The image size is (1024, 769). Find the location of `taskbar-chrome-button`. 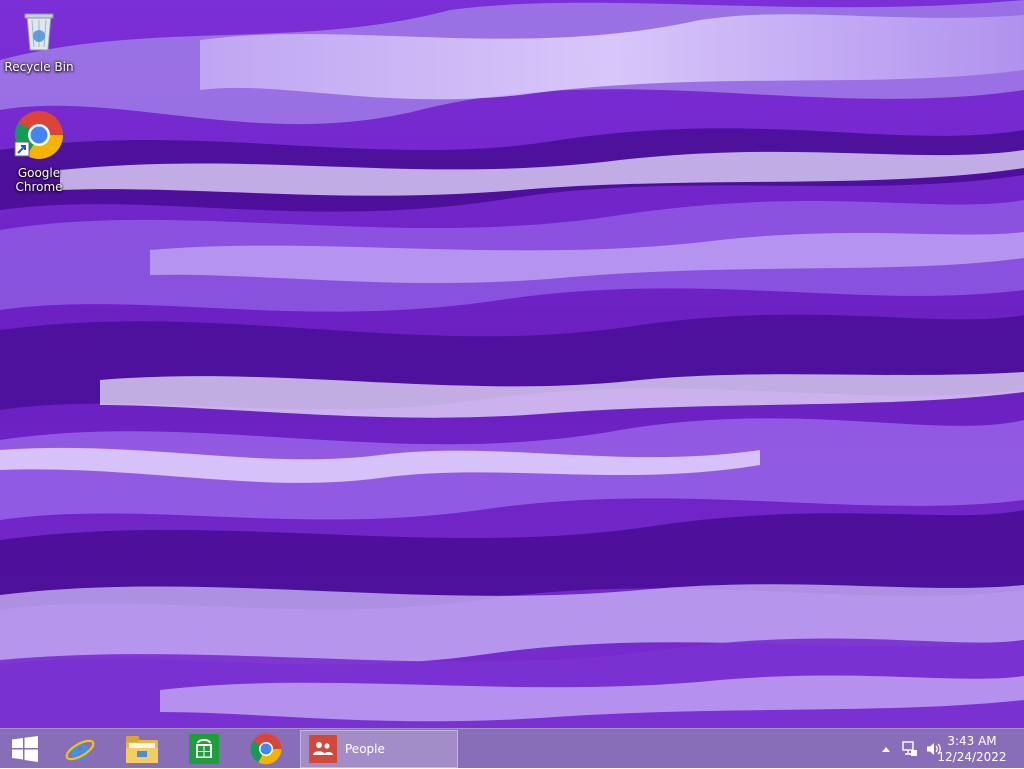

taskbar-chrome-button is located at coordinates (266, 749).